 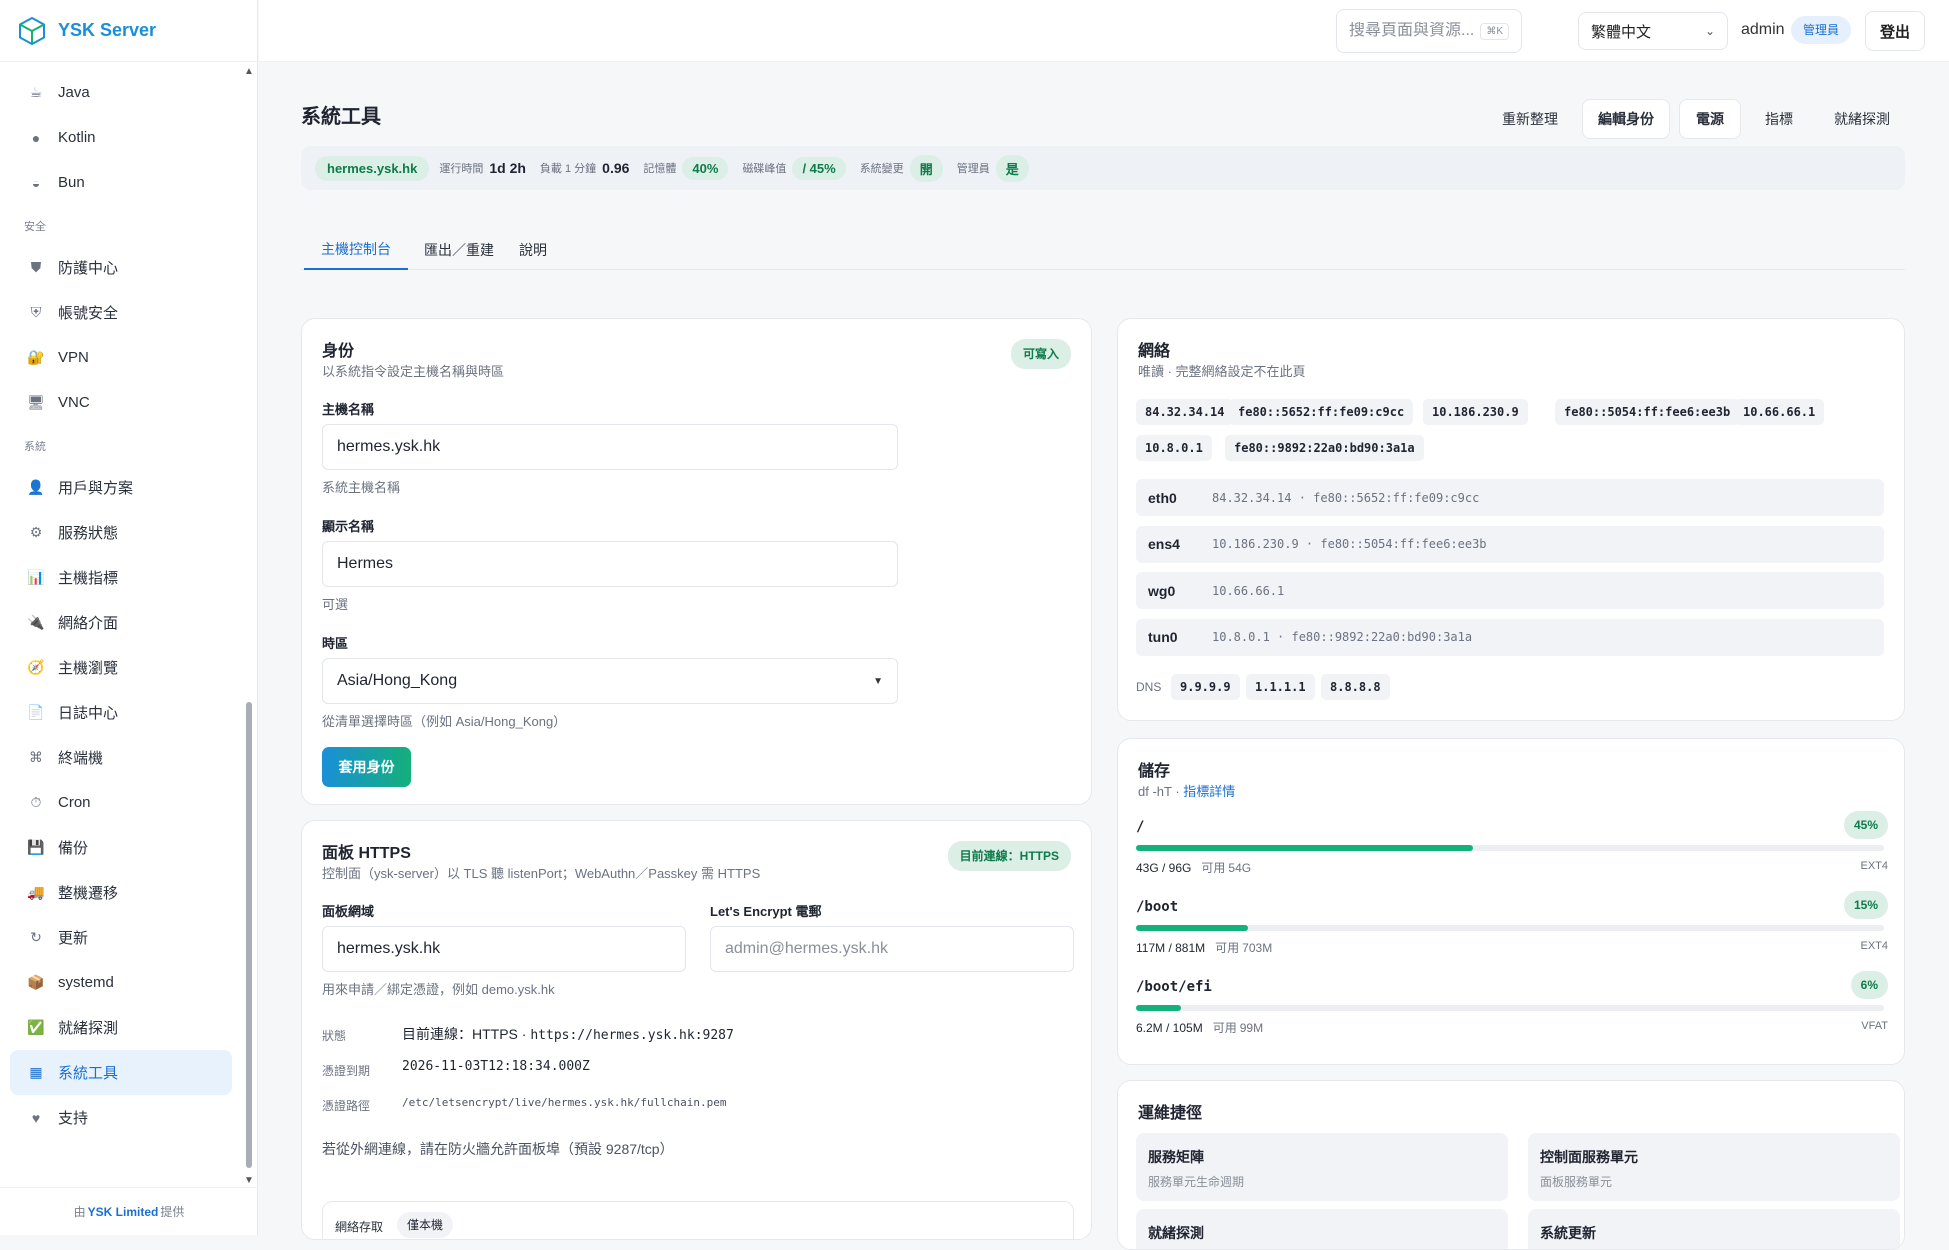 What do you see at coordinates (459, 250) in the screenshot?
I see `tab-export-rebuild: 匯出／重建` at bounding box center [459, 250].